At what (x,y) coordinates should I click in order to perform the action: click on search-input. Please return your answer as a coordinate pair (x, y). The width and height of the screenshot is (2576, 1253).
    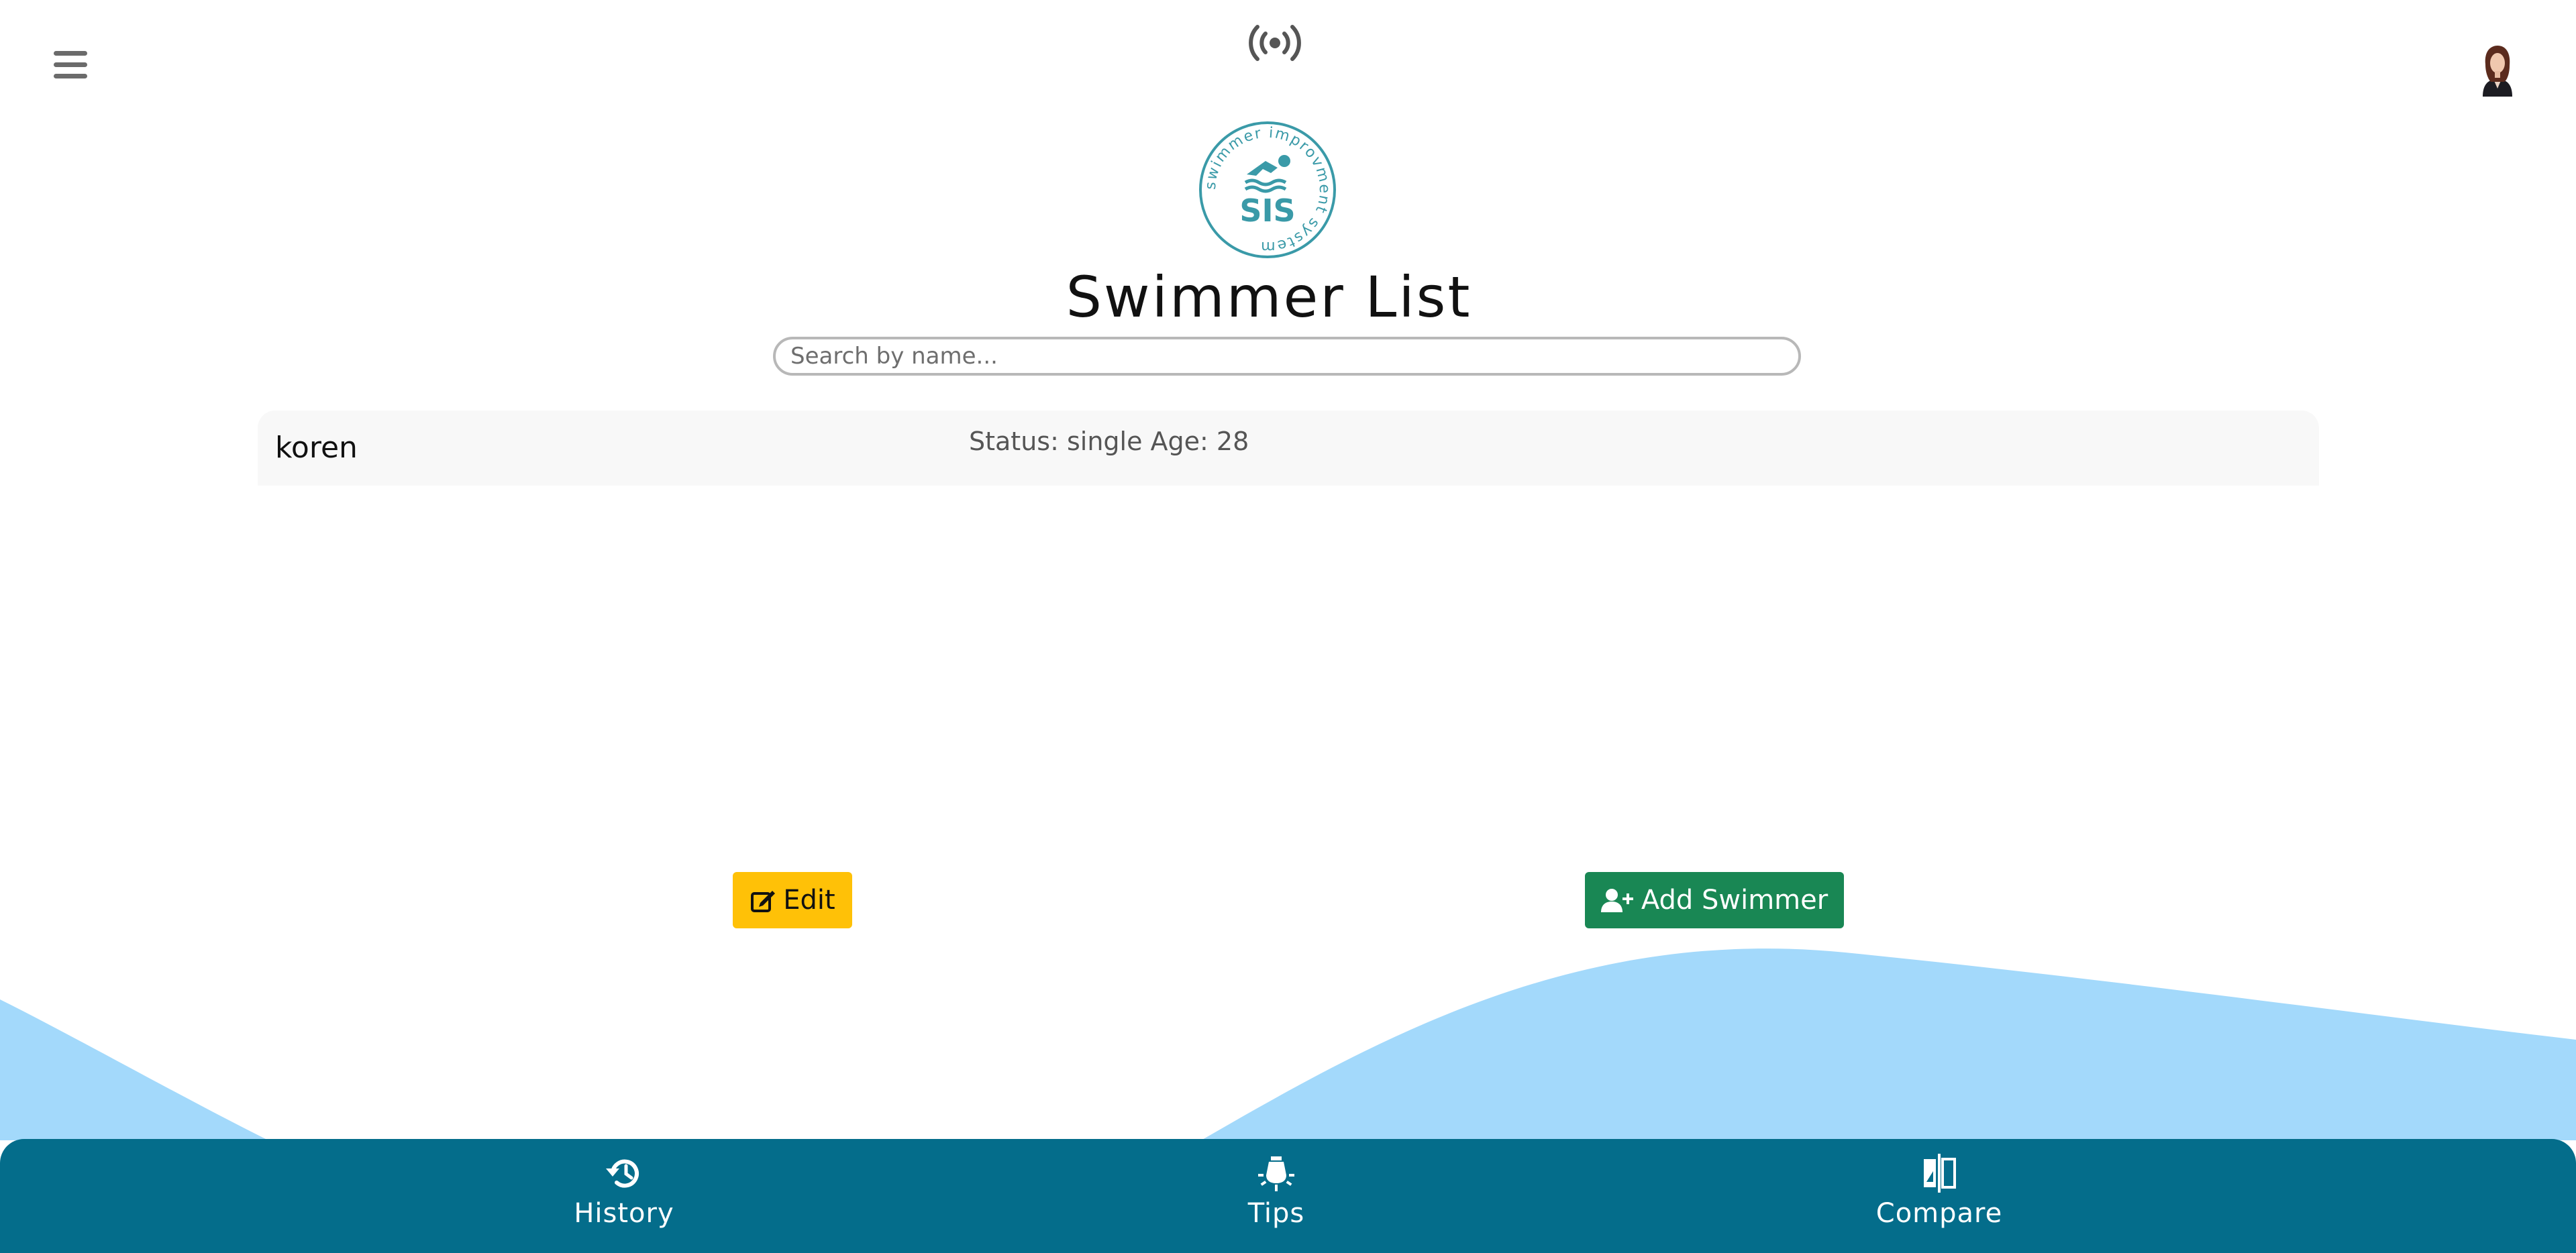
    Looking at the image, I should click on (1287, 356).